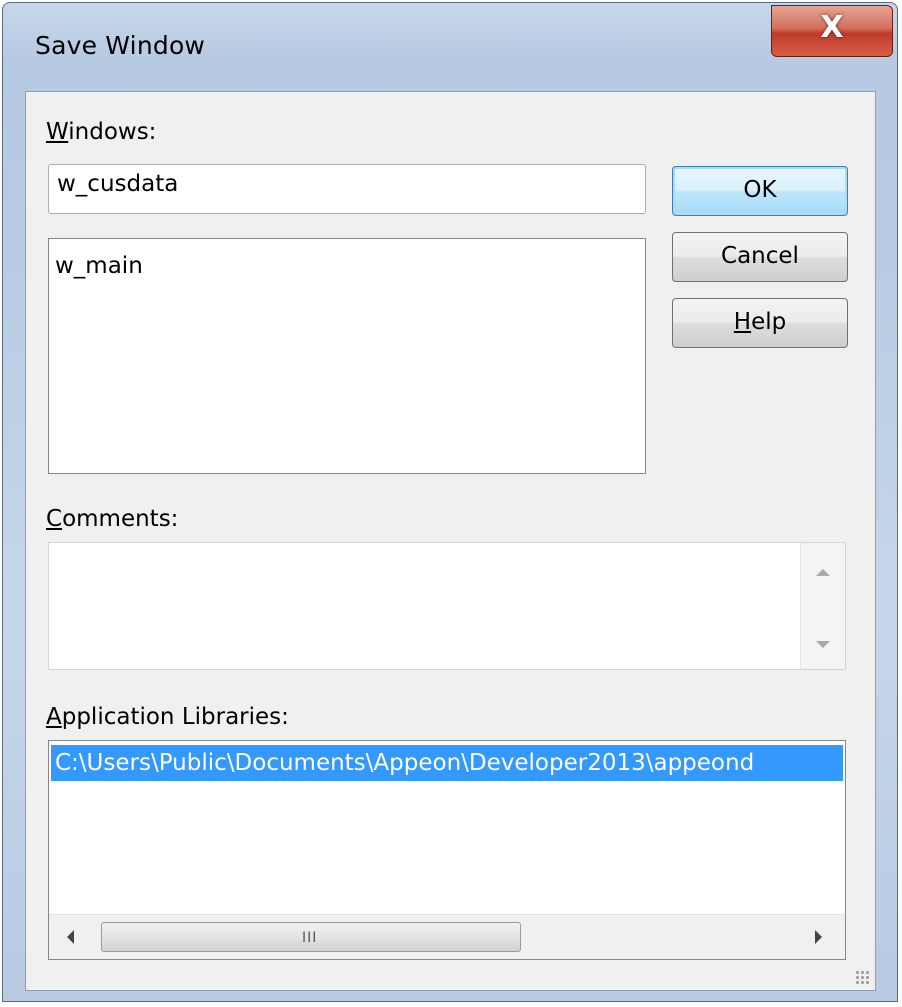 The height and width of the screenshot is (1007, 902). What do you see at coordinates (54, 519) in the screenshot?
I see `comments-label-accelerator: C` at bounding box center [54, 519].